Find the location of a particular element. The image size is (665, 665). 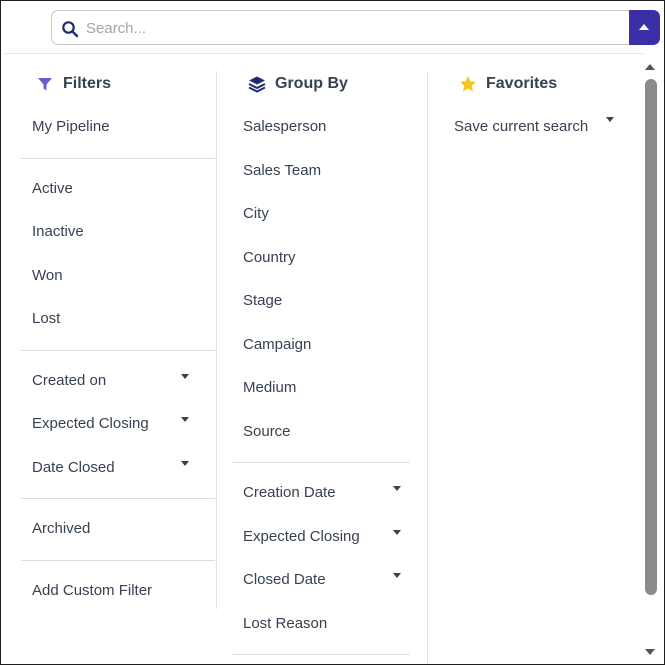

filter-item-label: Created on is located at coordinates (69, 380).